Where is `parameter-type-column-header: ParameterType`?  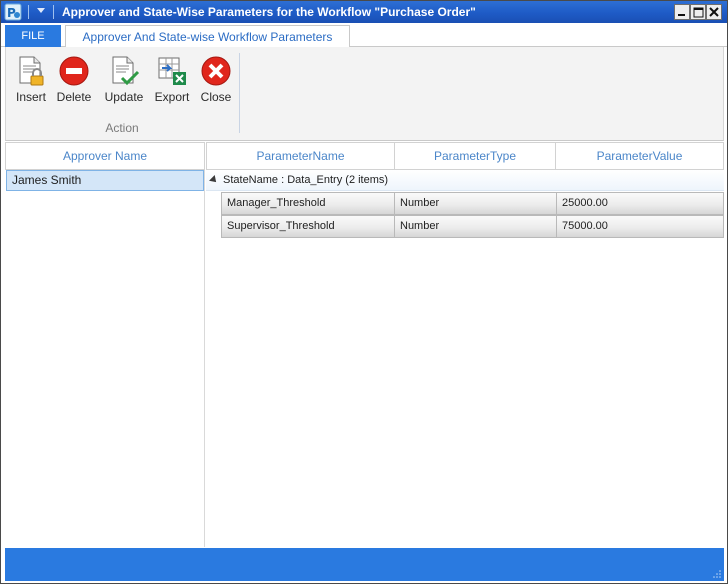 parameter-type-column-header: ParameterType is located at coordinates (475, 156).